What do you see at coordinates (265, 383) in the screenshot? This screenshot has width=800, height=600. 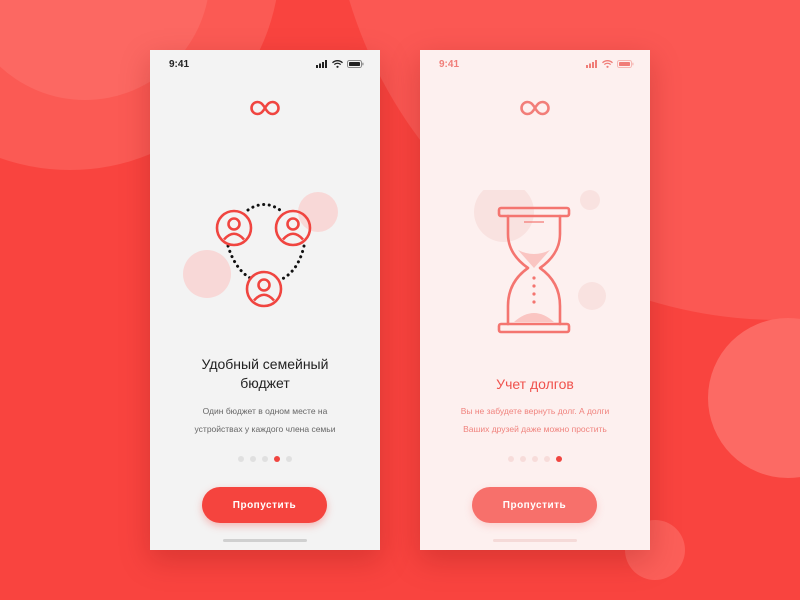 I see `title-line: бюджет` at bounding box center [265, 383].